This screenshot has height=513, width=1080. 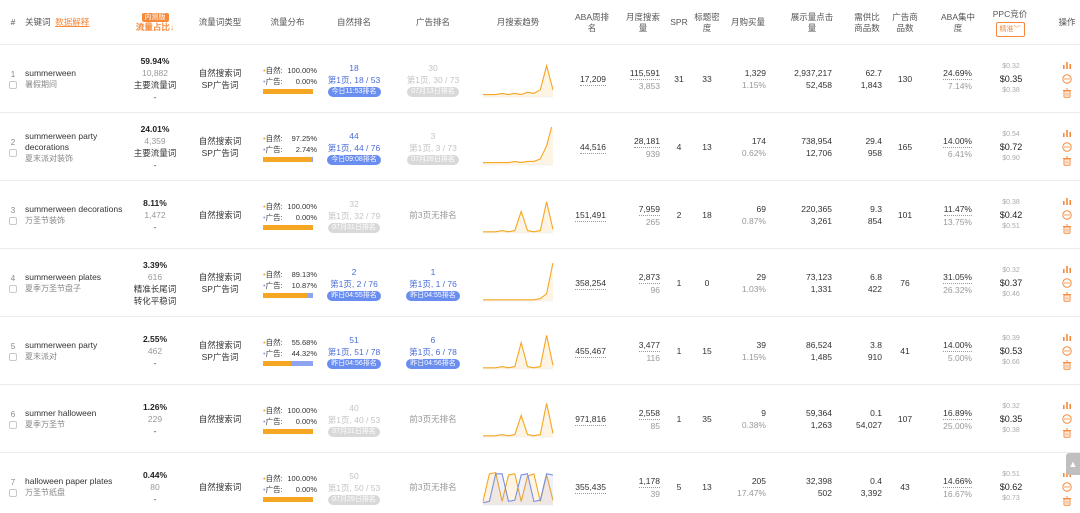 I want to click on monthly-search-value: 115,591, so click(x=644, y=73).